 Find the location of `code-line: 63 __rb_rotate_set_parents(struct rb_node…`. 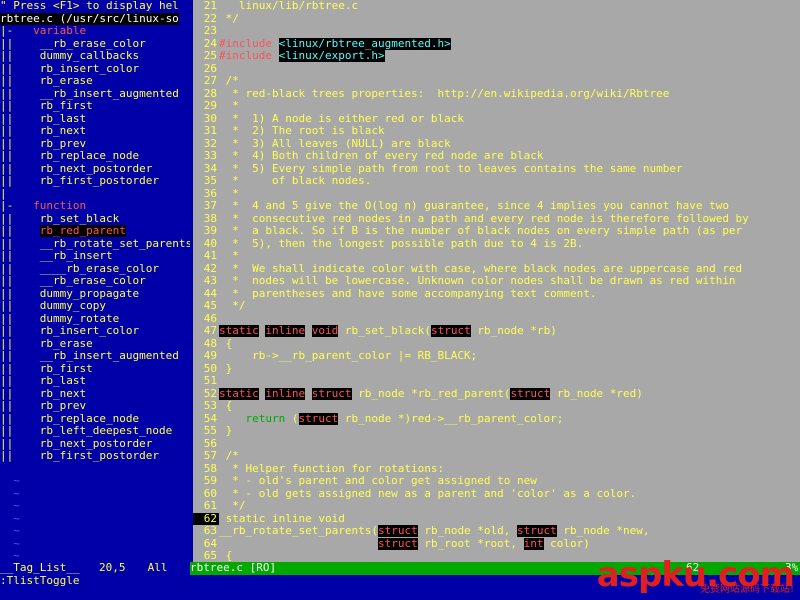

code-line: 63 __rb_rotate_set_parents(struct rb_node… is located at coordinates (496, 531).